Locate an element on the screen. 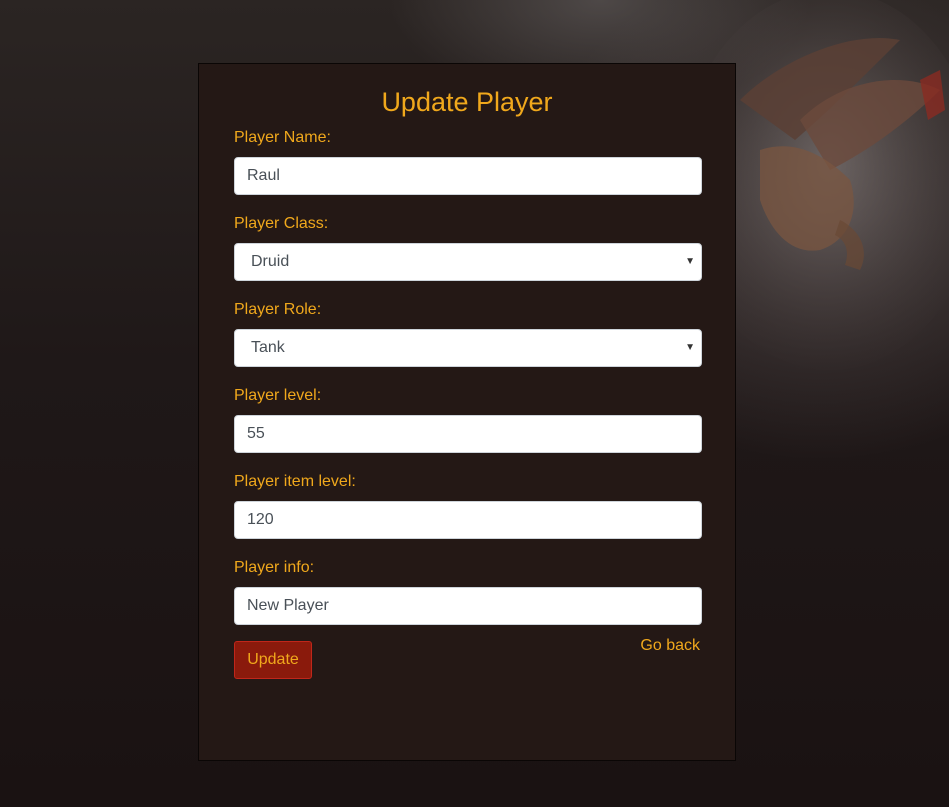 Image resolution: width=949 pixels, height=807 pixels. player-level-label: Player level: is located at coordinates (278, 395).